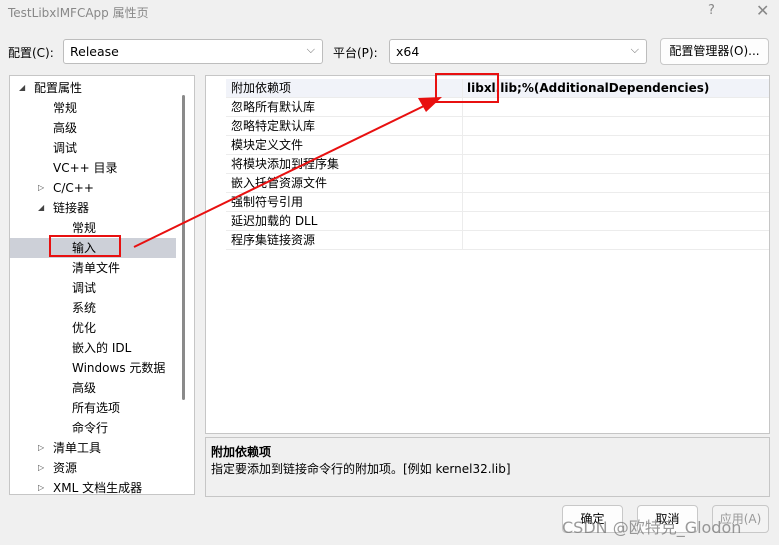 The width and height of the screenshot is (779, 545). What do you see at coordinates (85, 246) in the screenshot?
I see `annotation-box-input` at bounding box center [85, 246].